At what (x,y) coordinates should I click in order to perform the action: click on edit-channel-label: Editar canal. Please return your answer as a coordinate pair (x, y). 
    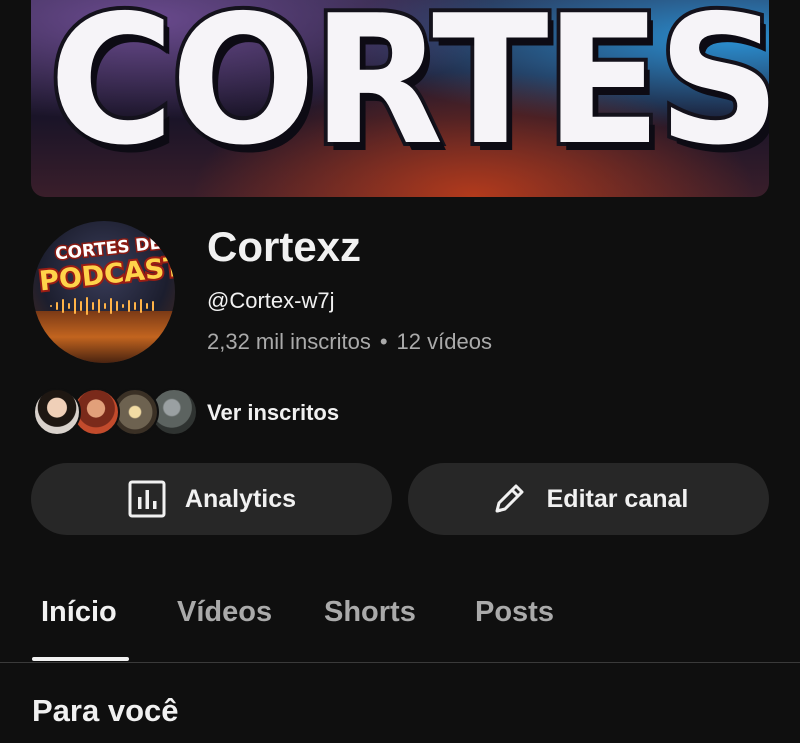
    Looking at the image, I should click on (617, 498).